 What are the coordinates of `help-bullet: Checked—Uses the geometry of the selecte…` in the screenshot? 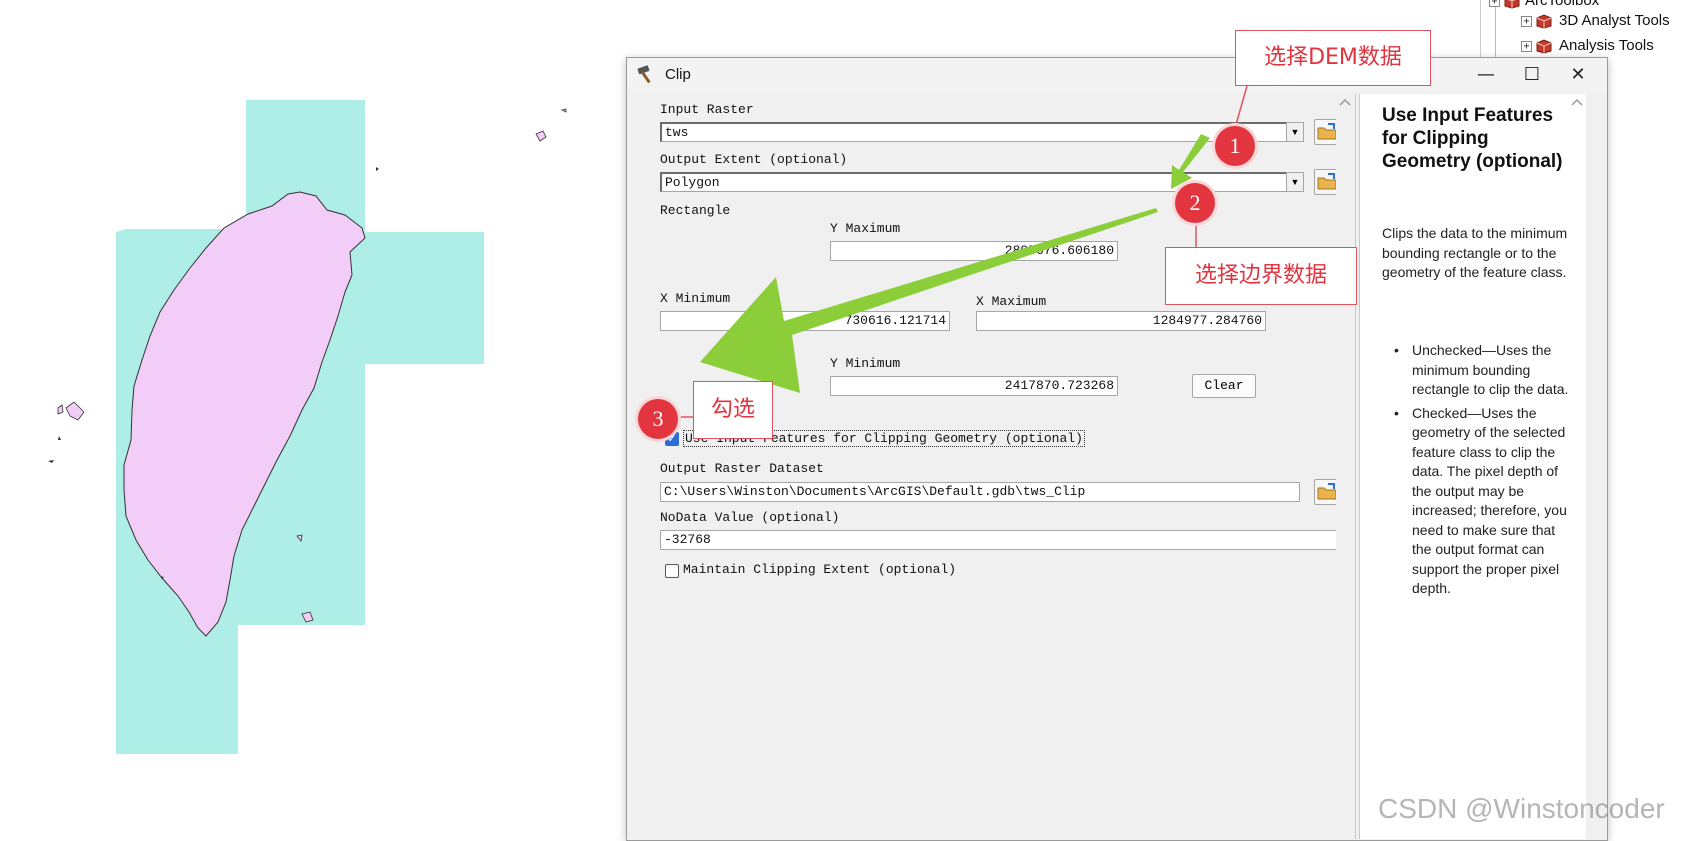 It's located at (1483, 501).